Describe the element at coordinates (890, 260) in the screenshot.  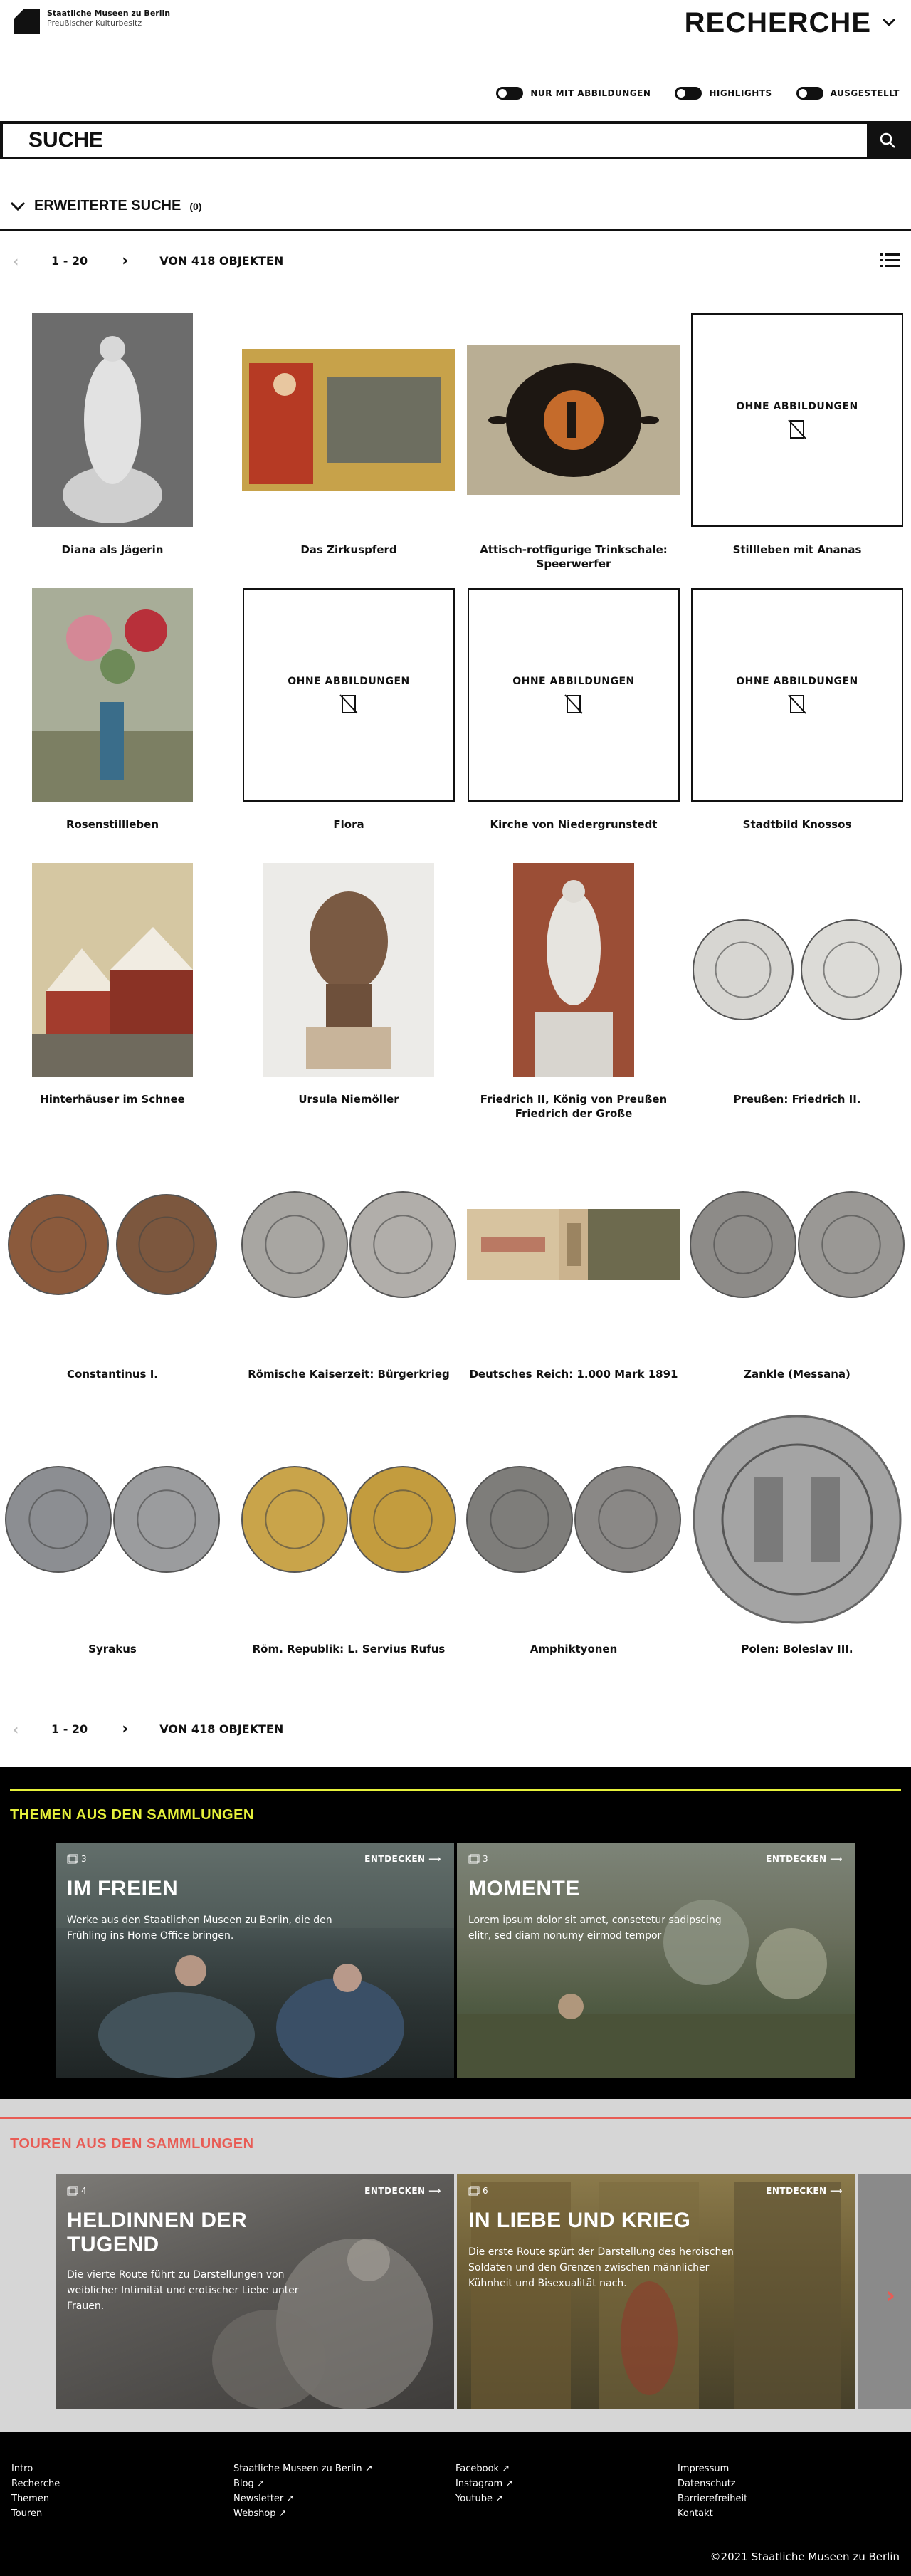
I see `list-view-icon` at that location.